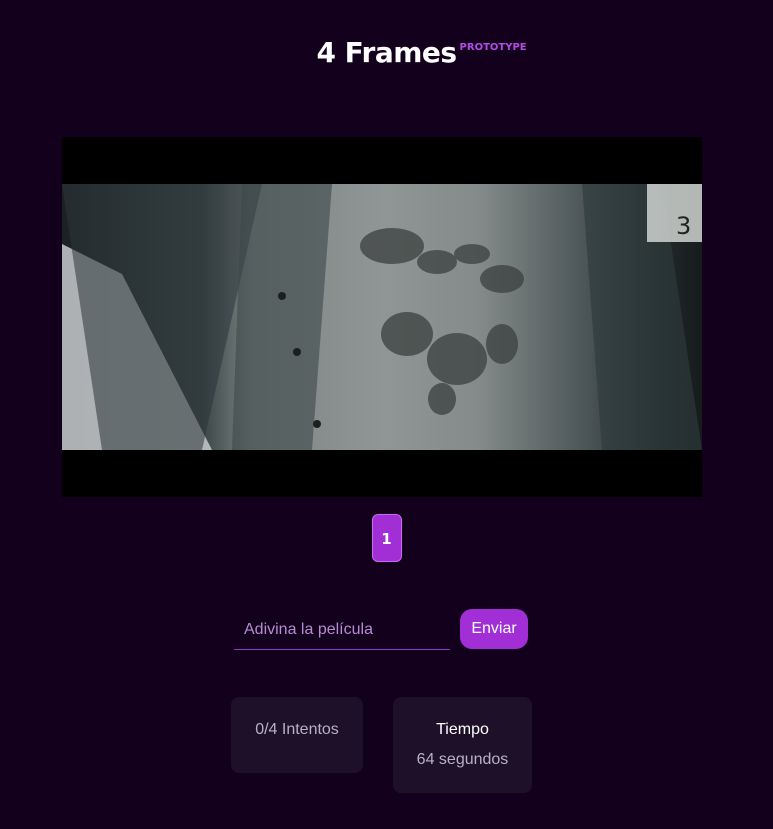 The image size is (773, 829). I want to click on header: 4 Frames PROTOTYPE, so click(386, 52).